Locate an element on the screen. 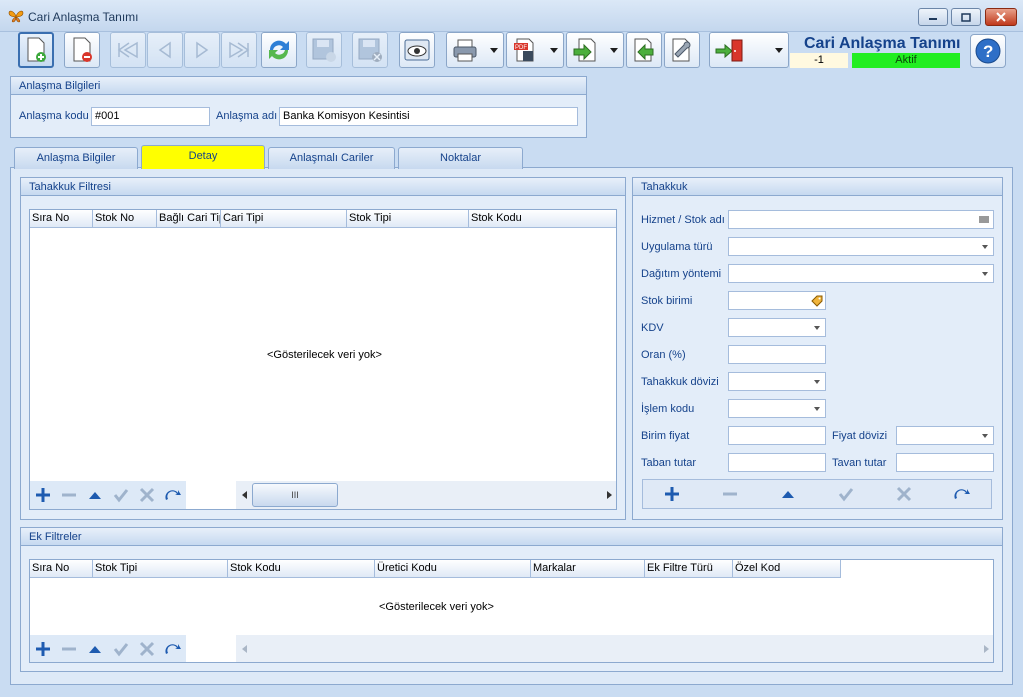 The width and height of the screenshot is (1023, 697). status-badge: Aktif is located at coordinates (906, 60).